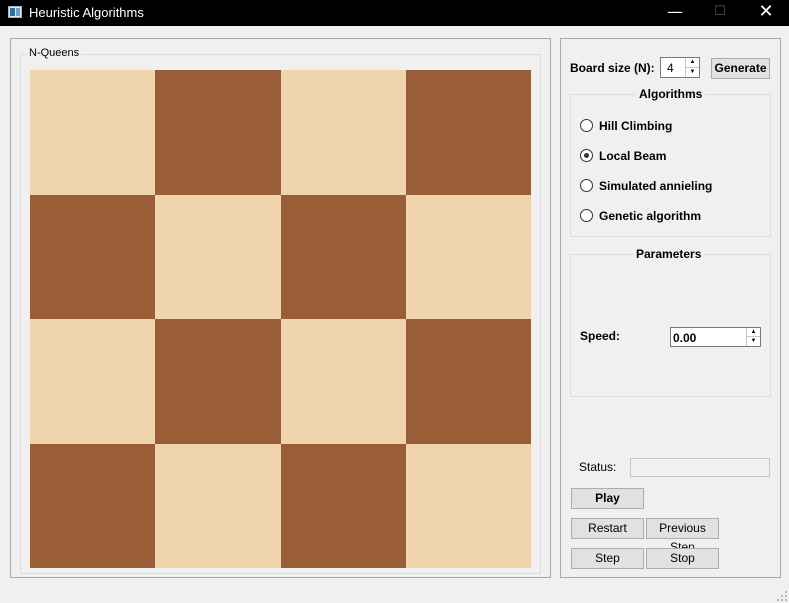 Image resolution: width=789 pixels, height=603 pixels. Describe the element at coordinates (669, 254) in the screenshot. I see `parameters-title: Parameters` at that location.